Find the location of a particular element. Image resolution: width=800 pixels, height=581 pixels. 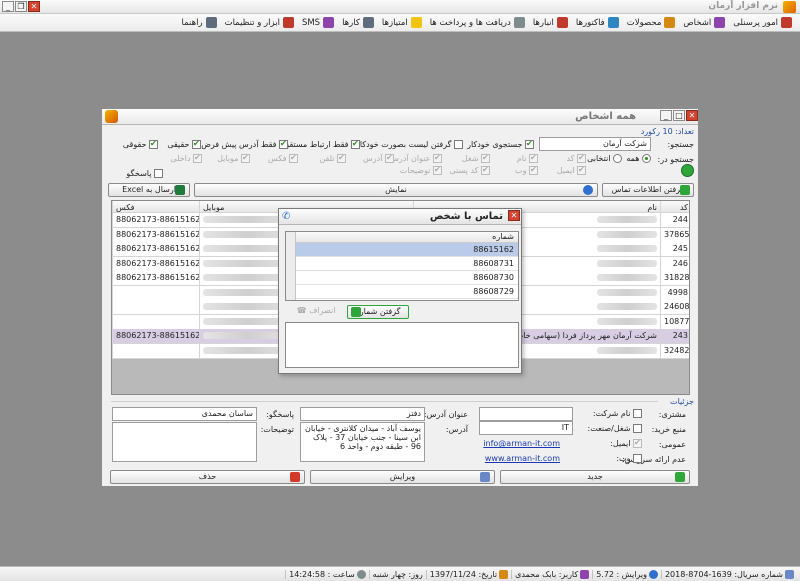

search-field-option: ایمیل is located at coordinates (571, 170).